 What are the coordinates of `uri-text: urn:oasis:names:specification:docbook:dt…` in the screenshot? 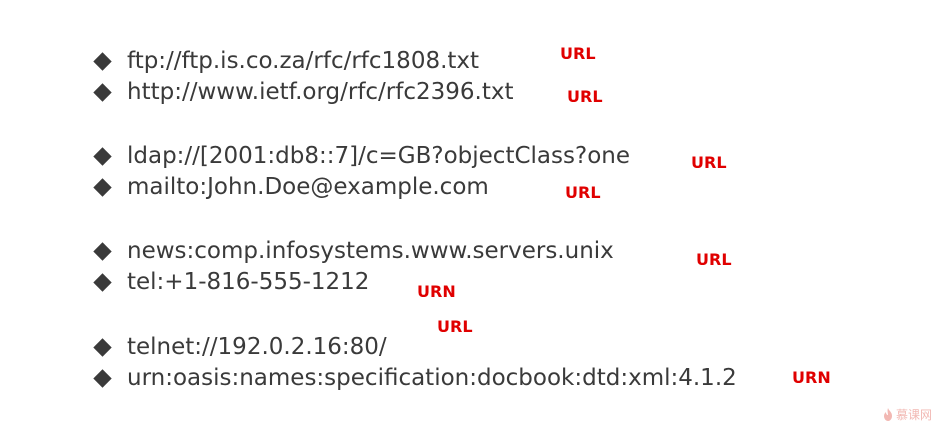 It's located at (432, 378).